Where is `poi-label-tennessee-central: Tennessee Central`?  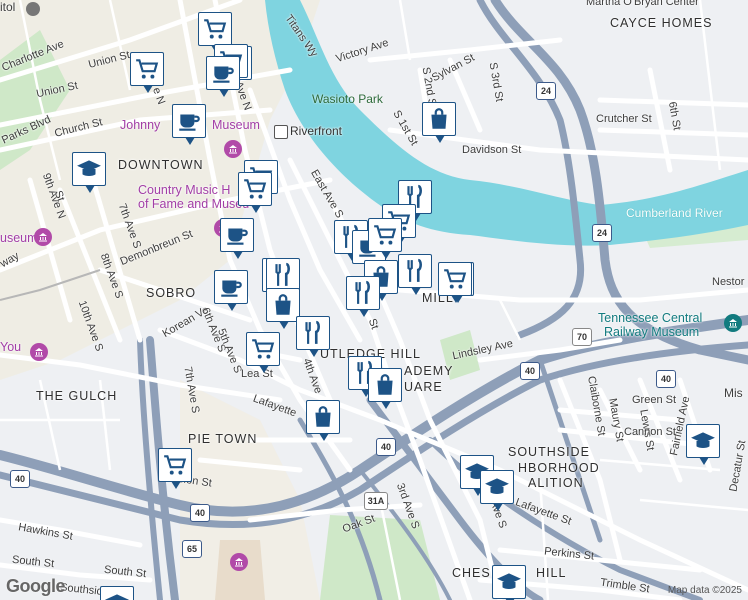
poi-label-tennessee-central: Tennessee Central is located at coordinates (650, 318).